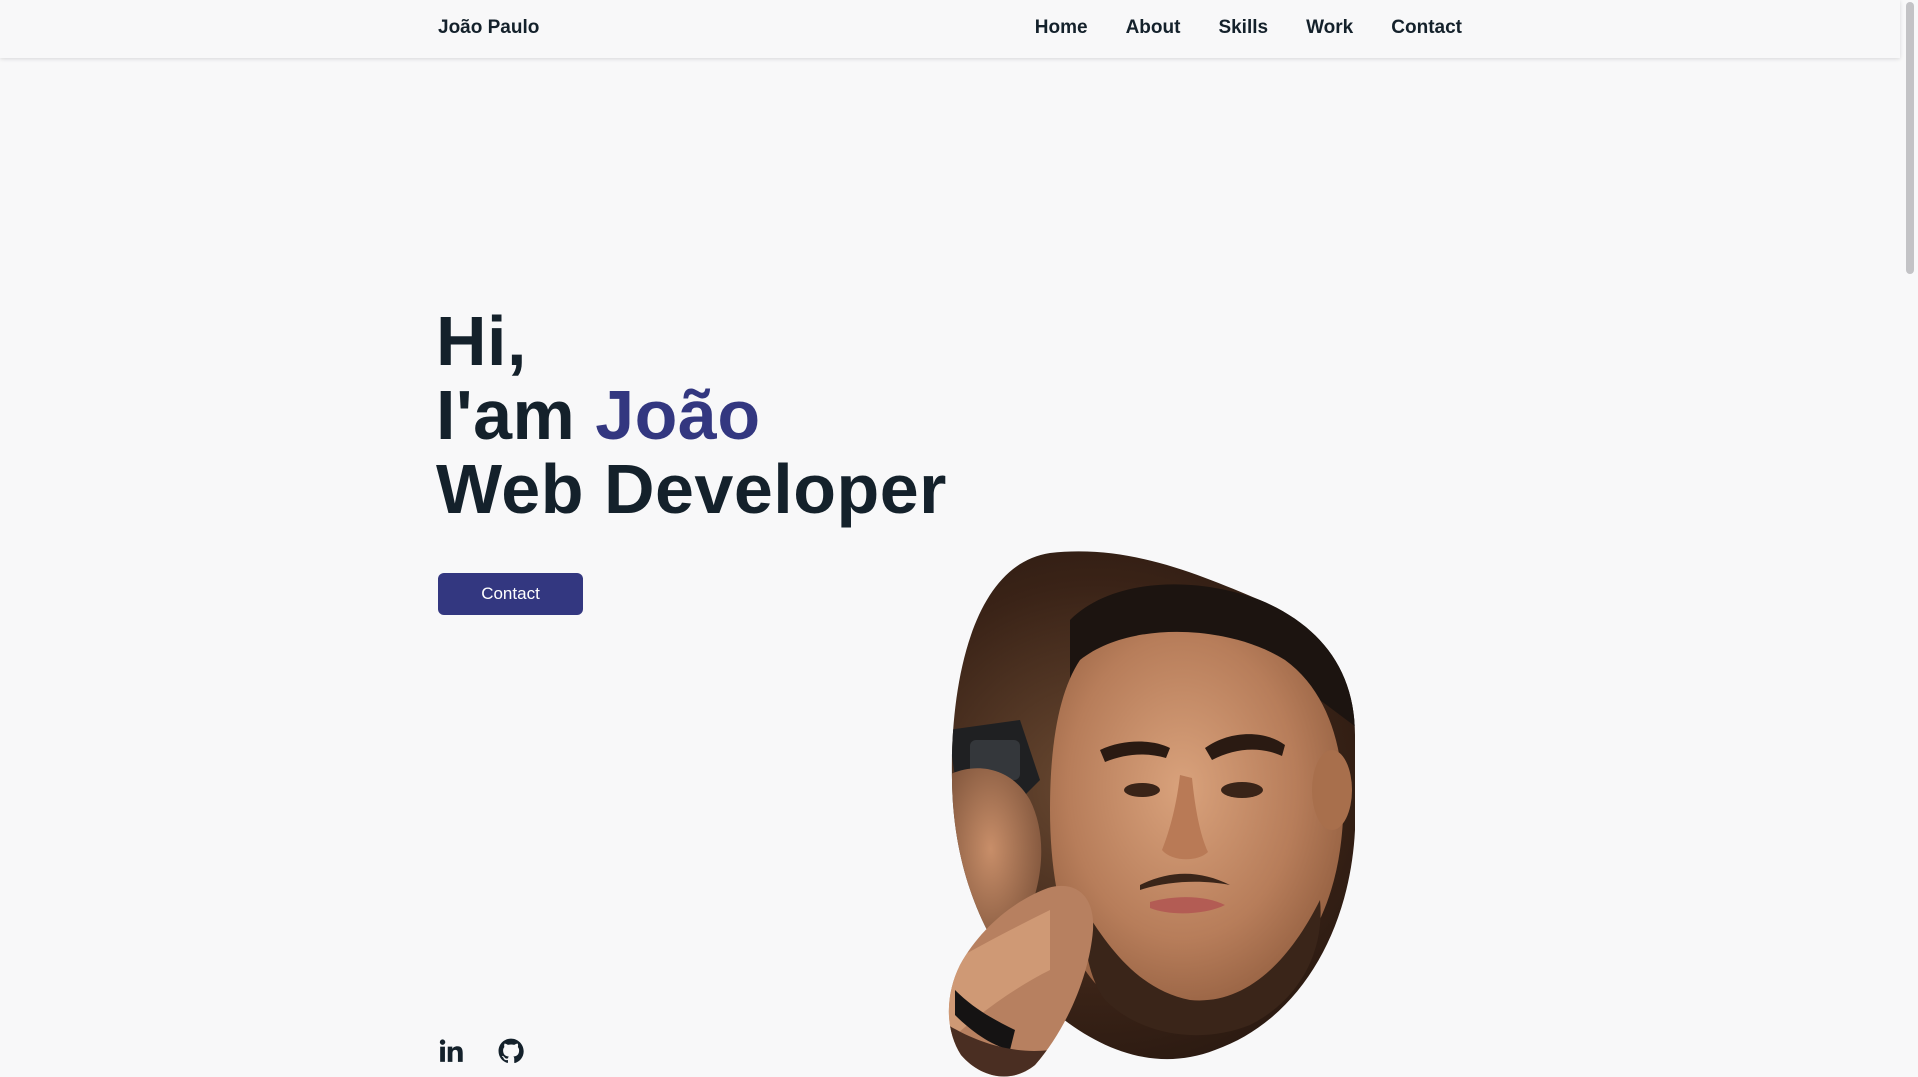 Image resolution: width=1918 pixels, height=1077 pixels. What do you see at coordinates (481, 1051) in the screenshot?
I see `social-links` at bounding box center [481, 1051].